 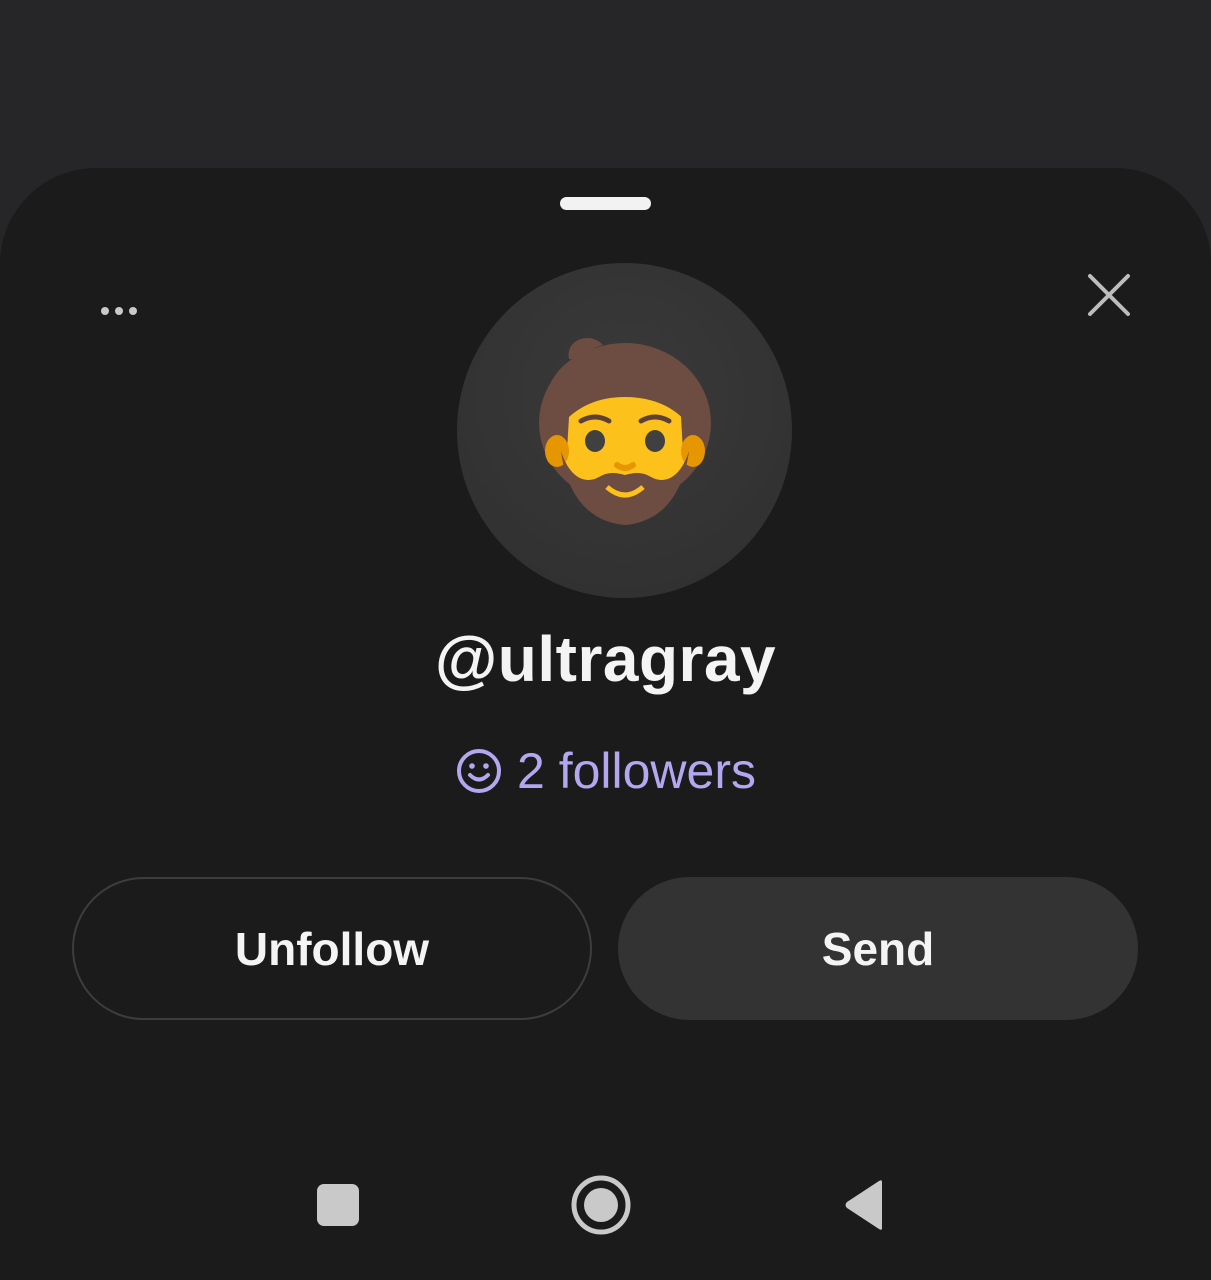 I want to click on close-icon, so click(x=1109, y=295).